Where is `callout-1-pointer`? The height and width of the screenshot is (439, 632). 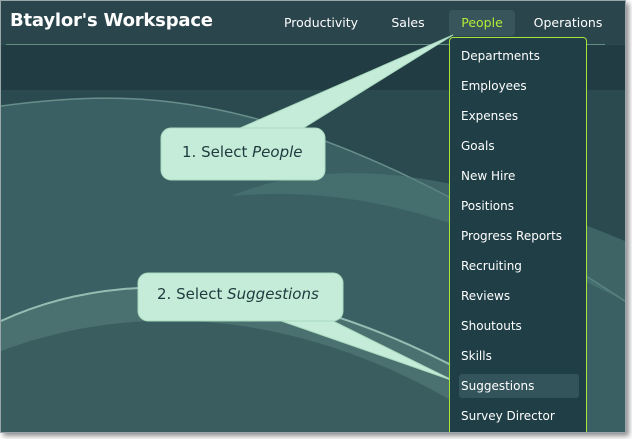 callout-1-pointer is located at coordinates (342, 83).